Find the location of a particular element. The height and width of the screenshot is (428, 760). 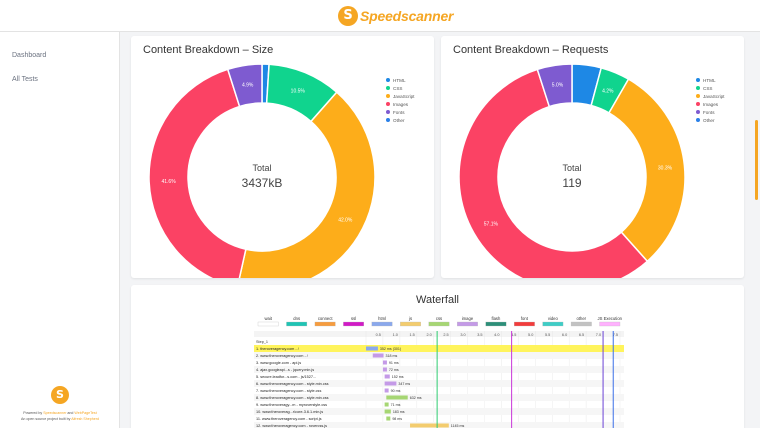

donut-slice-images is located at coordinates (197, 173).